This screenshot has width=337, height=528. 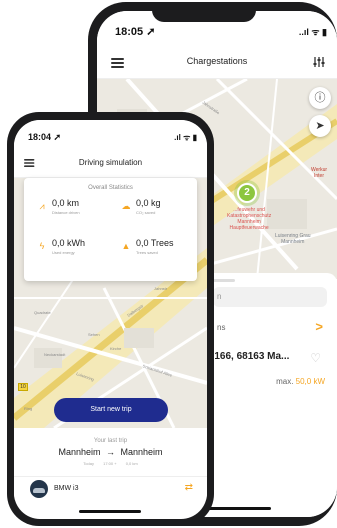 What do you see at coordinates (110, 488) in the screenshot?
I see `car-selector: BMW i3 ⇄` at bounding box center [110, 488].